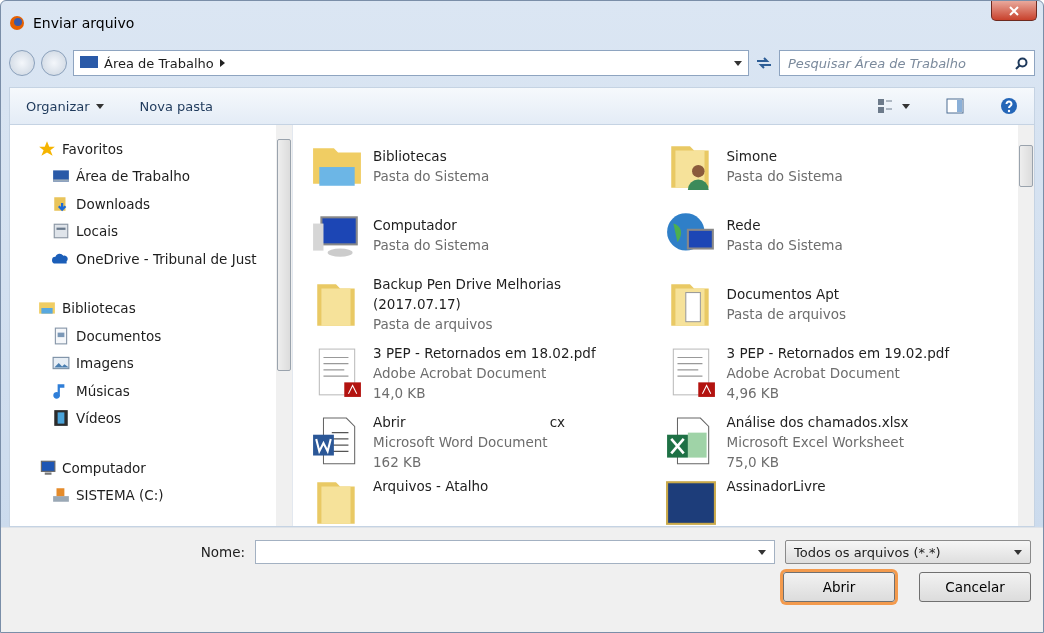 The width and height of the screenshot is (1044, 633). Describe the element at coordinates (65, 106) in the screenshot. I see `organize-menu: Organizar` at that location.